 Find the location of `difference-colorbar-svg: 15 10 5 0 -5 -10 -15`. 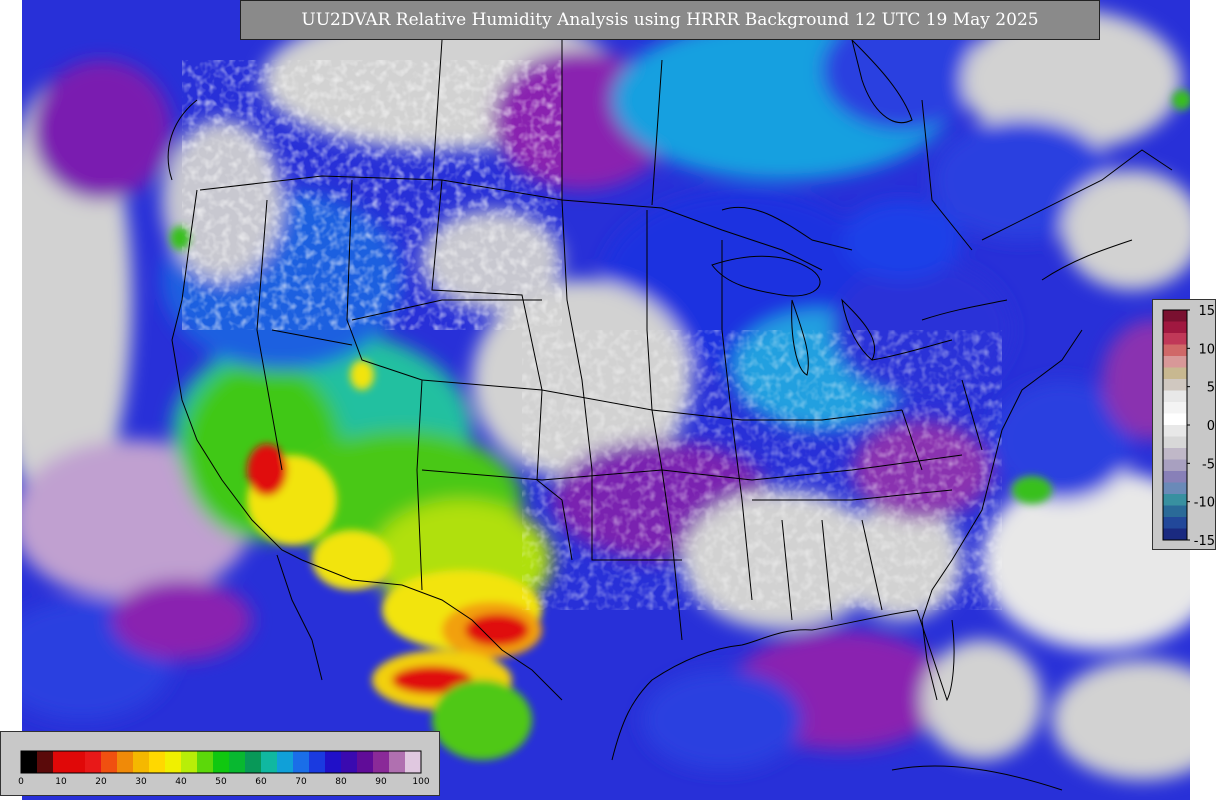

difference-colorbar-svg: 15 10 5 0 -5 -10 -15 is located at coordinates (1188, 426).